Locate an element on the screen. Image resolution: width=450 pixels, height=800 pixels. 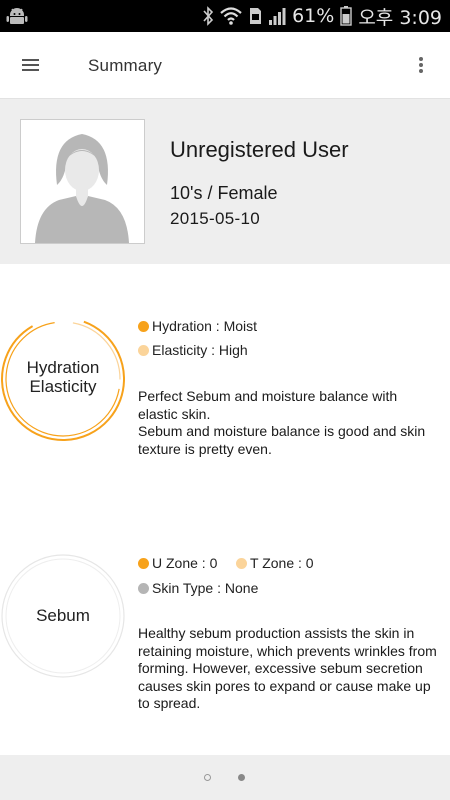
ring-label-hydration: Hydration is located at coordinates (63, 367).